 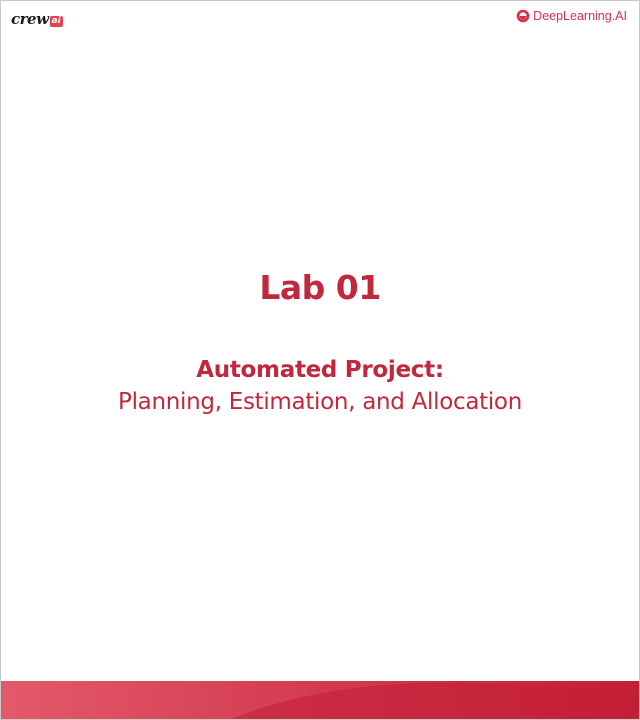 I want to click on crewai-logo-badge: ai, so click(x=56, y=21).